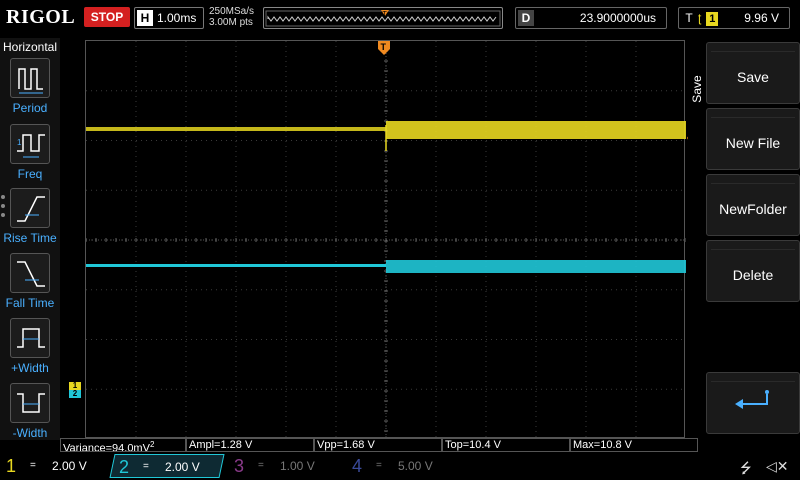 Image resolution: width=800 pixels, height=480 pixels. I want to click on frequency-icon: 1, so click(30, 144).